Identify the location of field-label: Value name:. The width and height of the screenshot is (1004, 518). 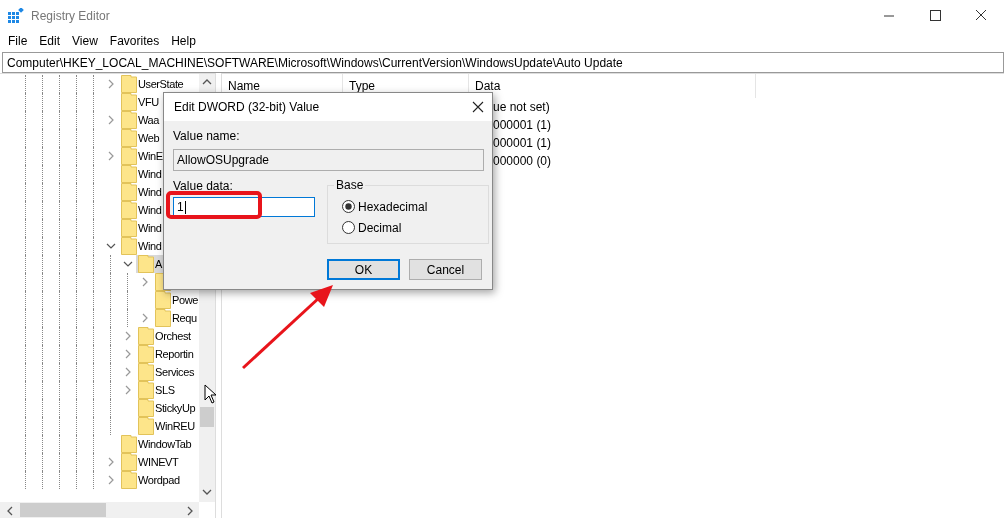
(206, 136).